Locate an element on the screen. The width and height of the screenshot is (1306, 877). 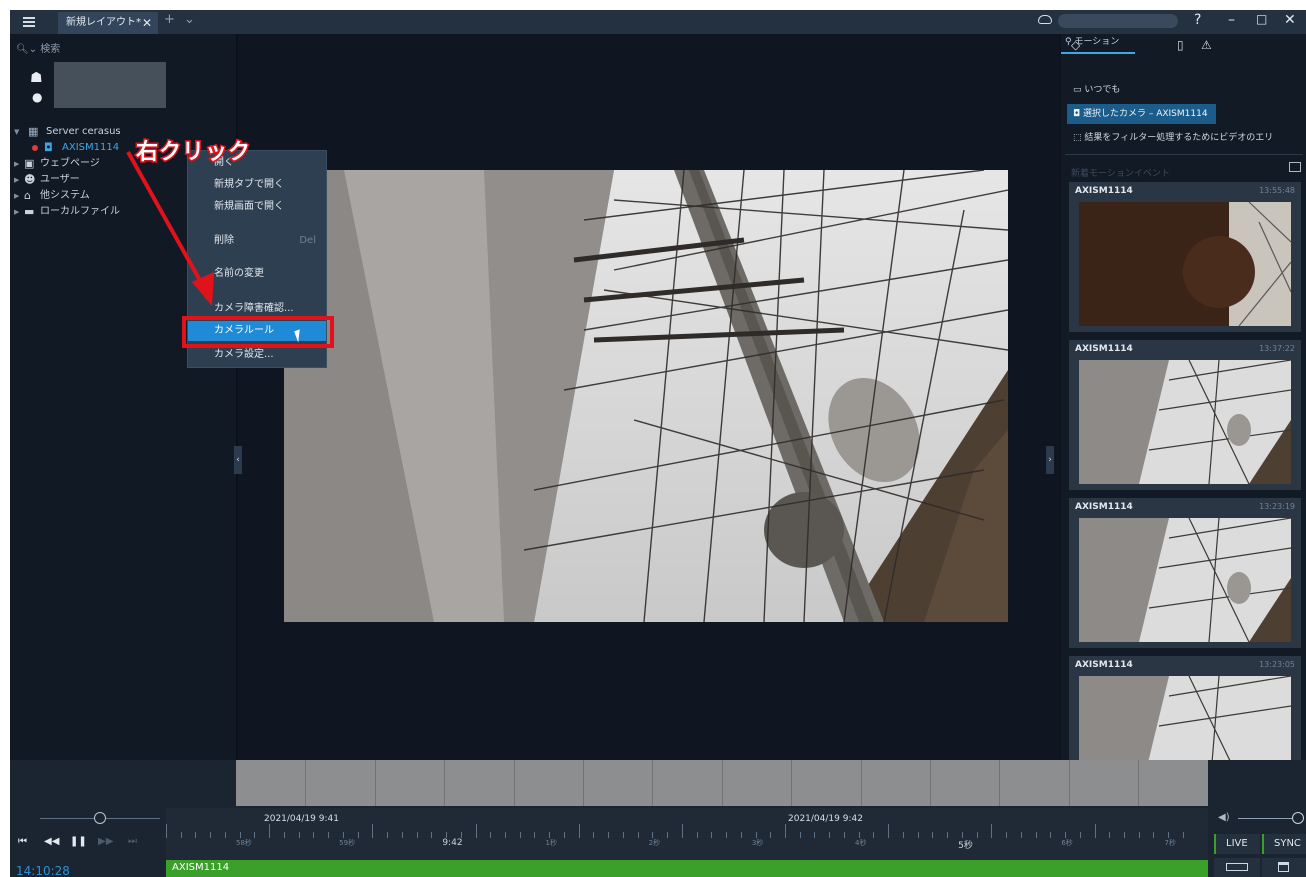
close-icon: ✕ is located at coordinates (1290, 20).